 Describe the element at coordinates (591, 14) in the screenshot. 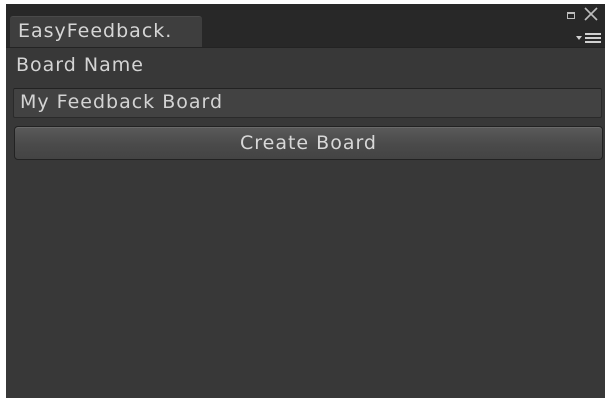

I see `close-icon` at that location.